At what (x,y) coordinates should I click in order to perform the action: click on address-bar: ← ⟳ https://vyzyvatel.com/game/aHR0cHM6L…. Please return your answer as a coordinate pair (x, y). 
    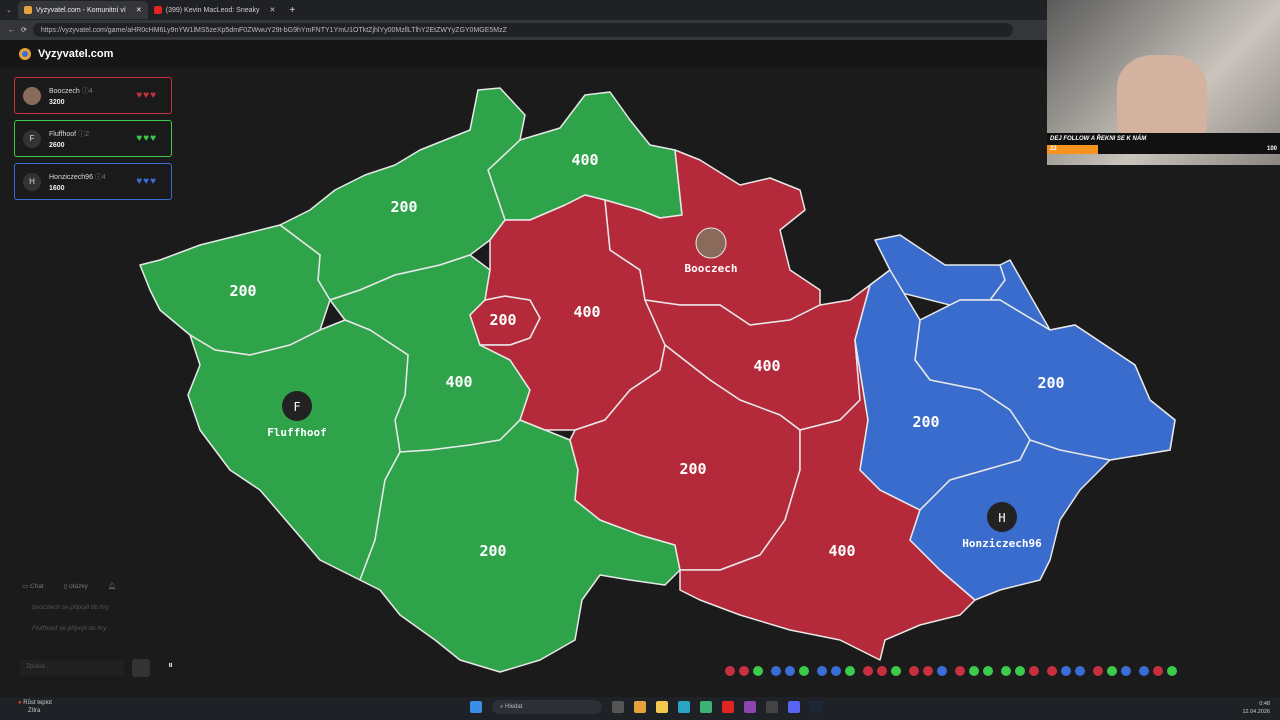
    Looking at the image, I should click on (523, 30).